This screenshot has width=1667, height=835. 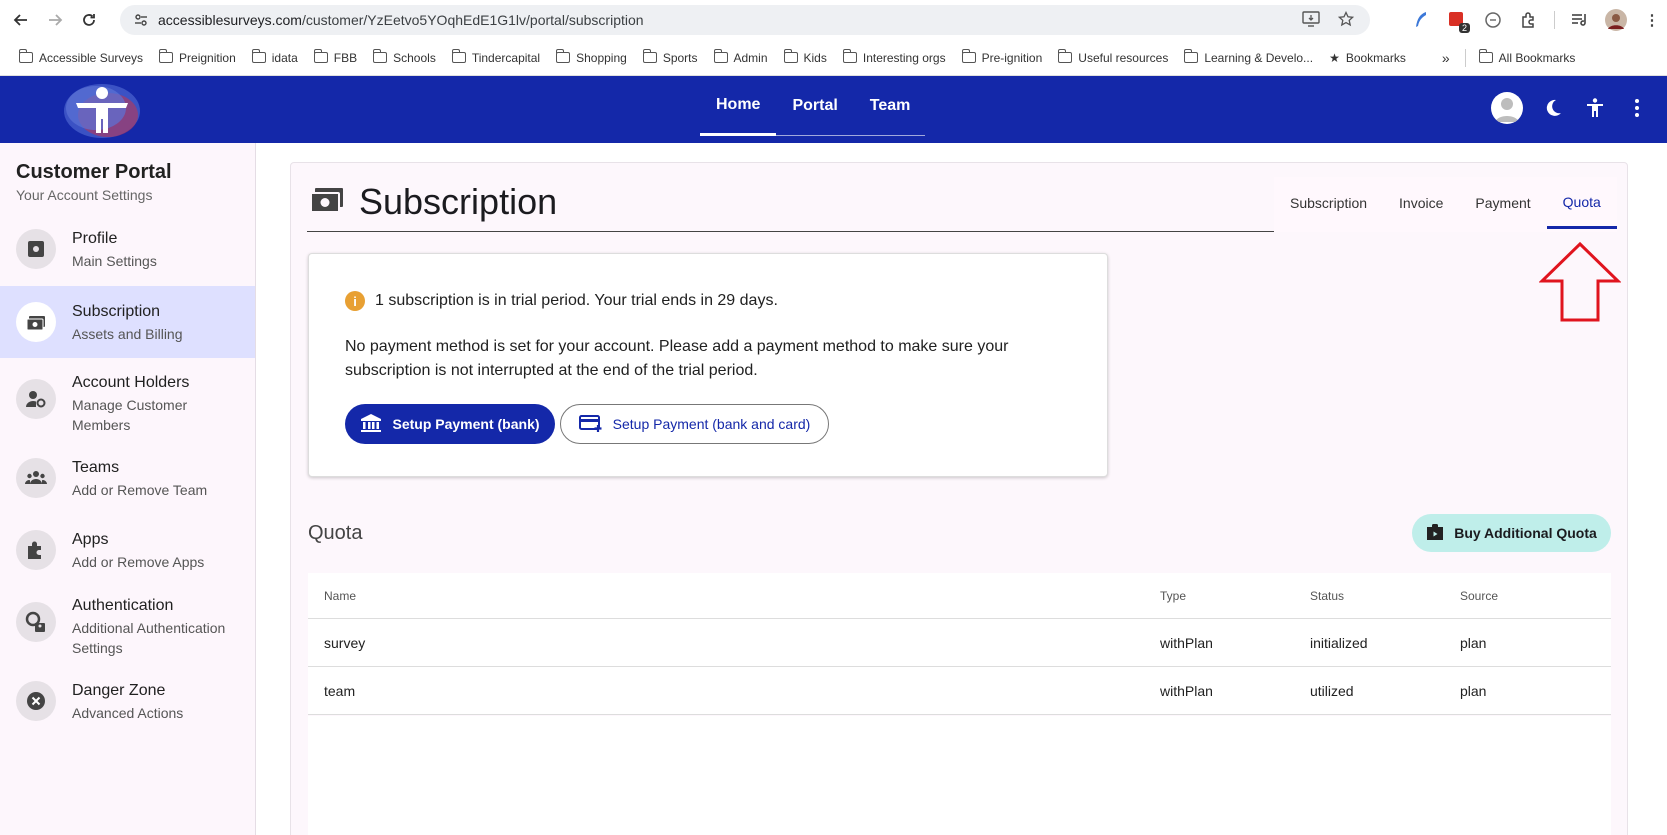 What do you see at coordinates (1328, 203) in the screenshot?
I see `tab-subscription: Subscription` at bounding box center [1328, 203].